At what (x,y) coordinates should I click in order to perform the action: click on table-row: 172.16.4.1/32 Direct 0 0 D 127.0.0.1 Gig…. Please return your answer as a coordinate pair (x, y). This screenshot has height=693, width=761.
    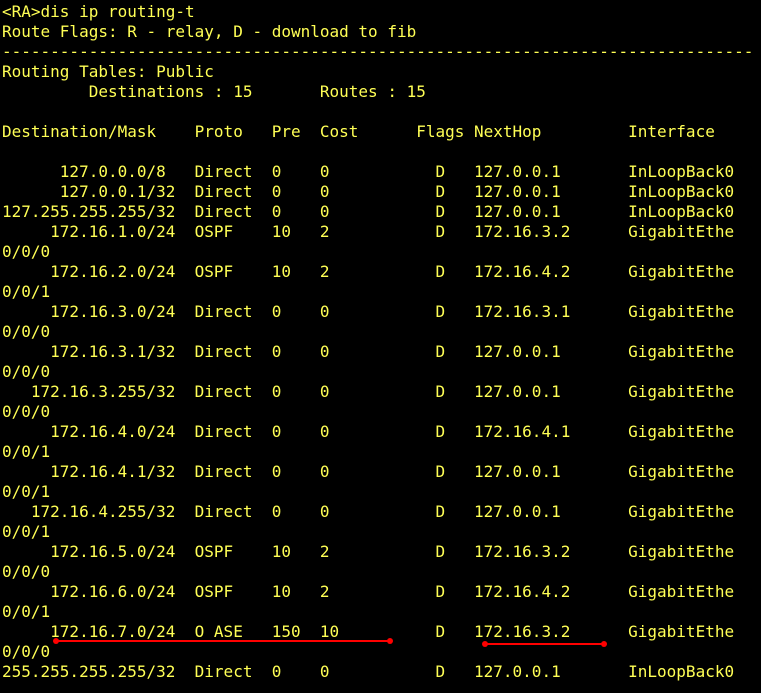
    Looking at the image, I should click on (368, 471).